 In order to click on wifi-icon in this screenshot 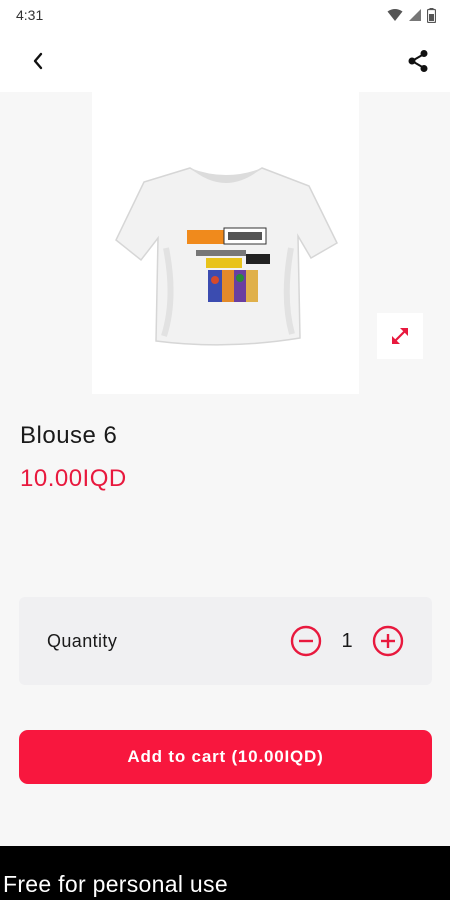, I will do `click(395, 15)`.